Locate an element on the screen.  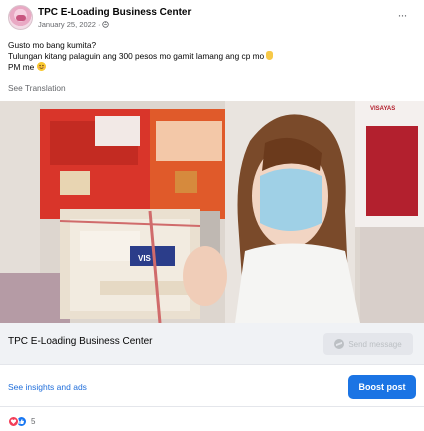
message-line-3: PM me is located at coordinates (27, 67).